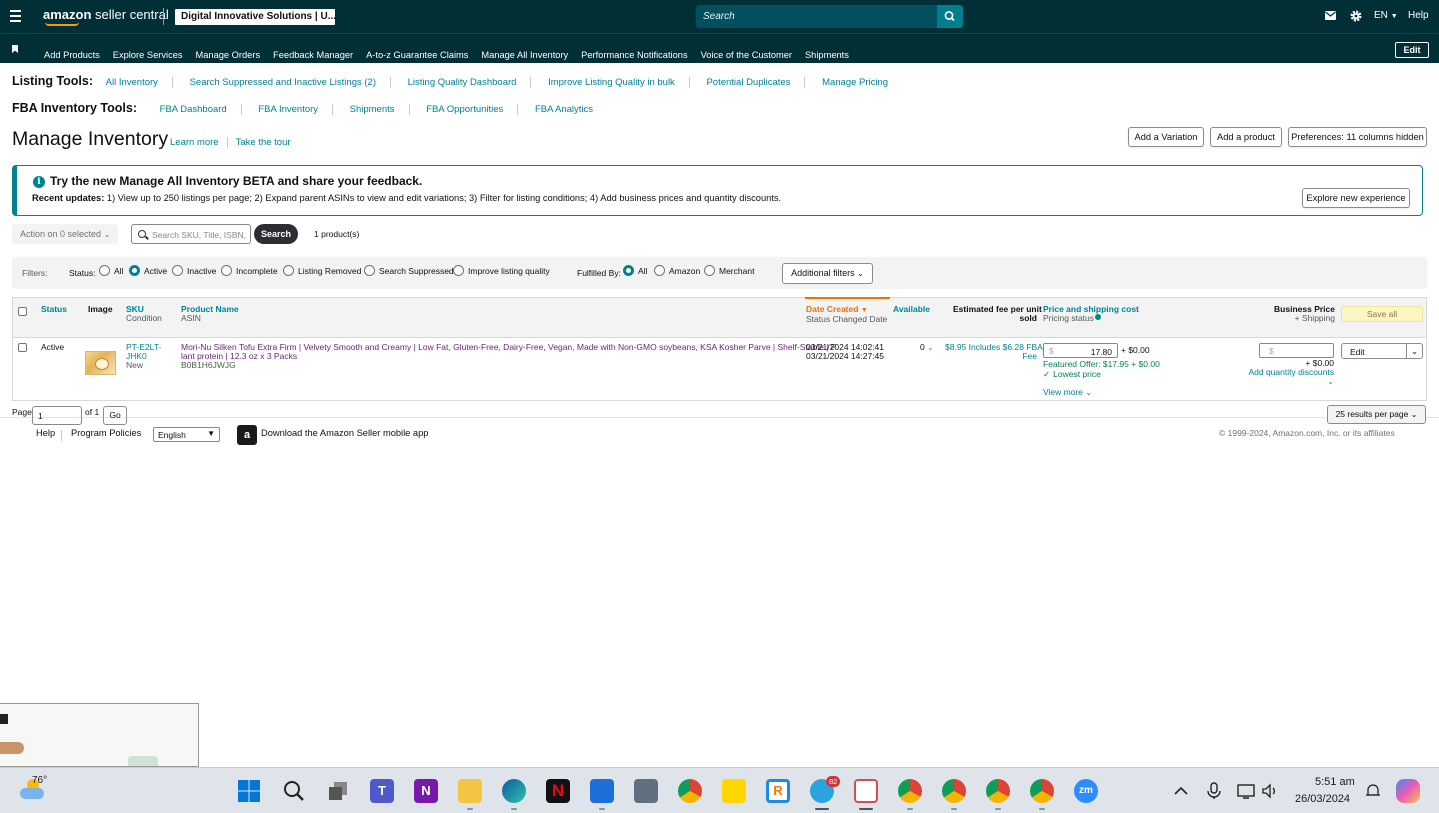  I want to click on row-checkbox, so click(22, 347).